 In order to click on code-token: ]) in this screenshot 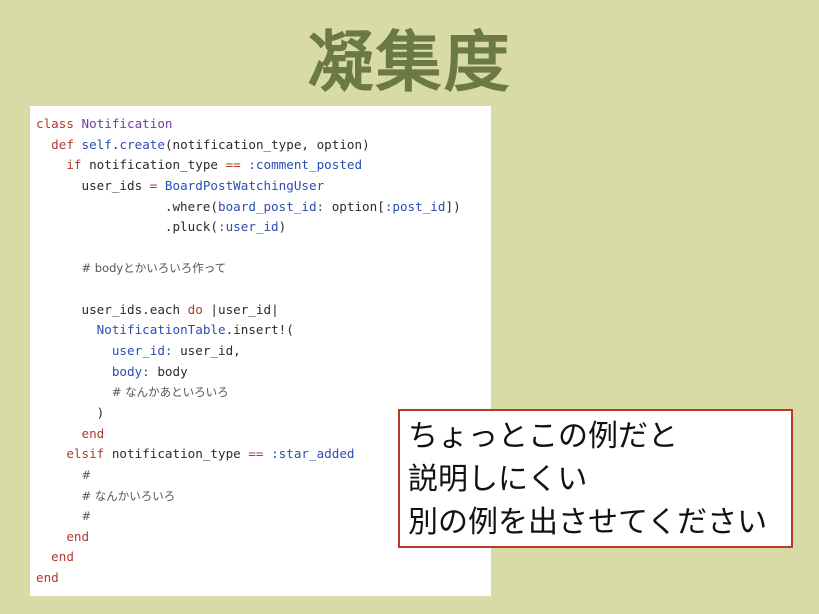, I will do `click(453, 206)`.